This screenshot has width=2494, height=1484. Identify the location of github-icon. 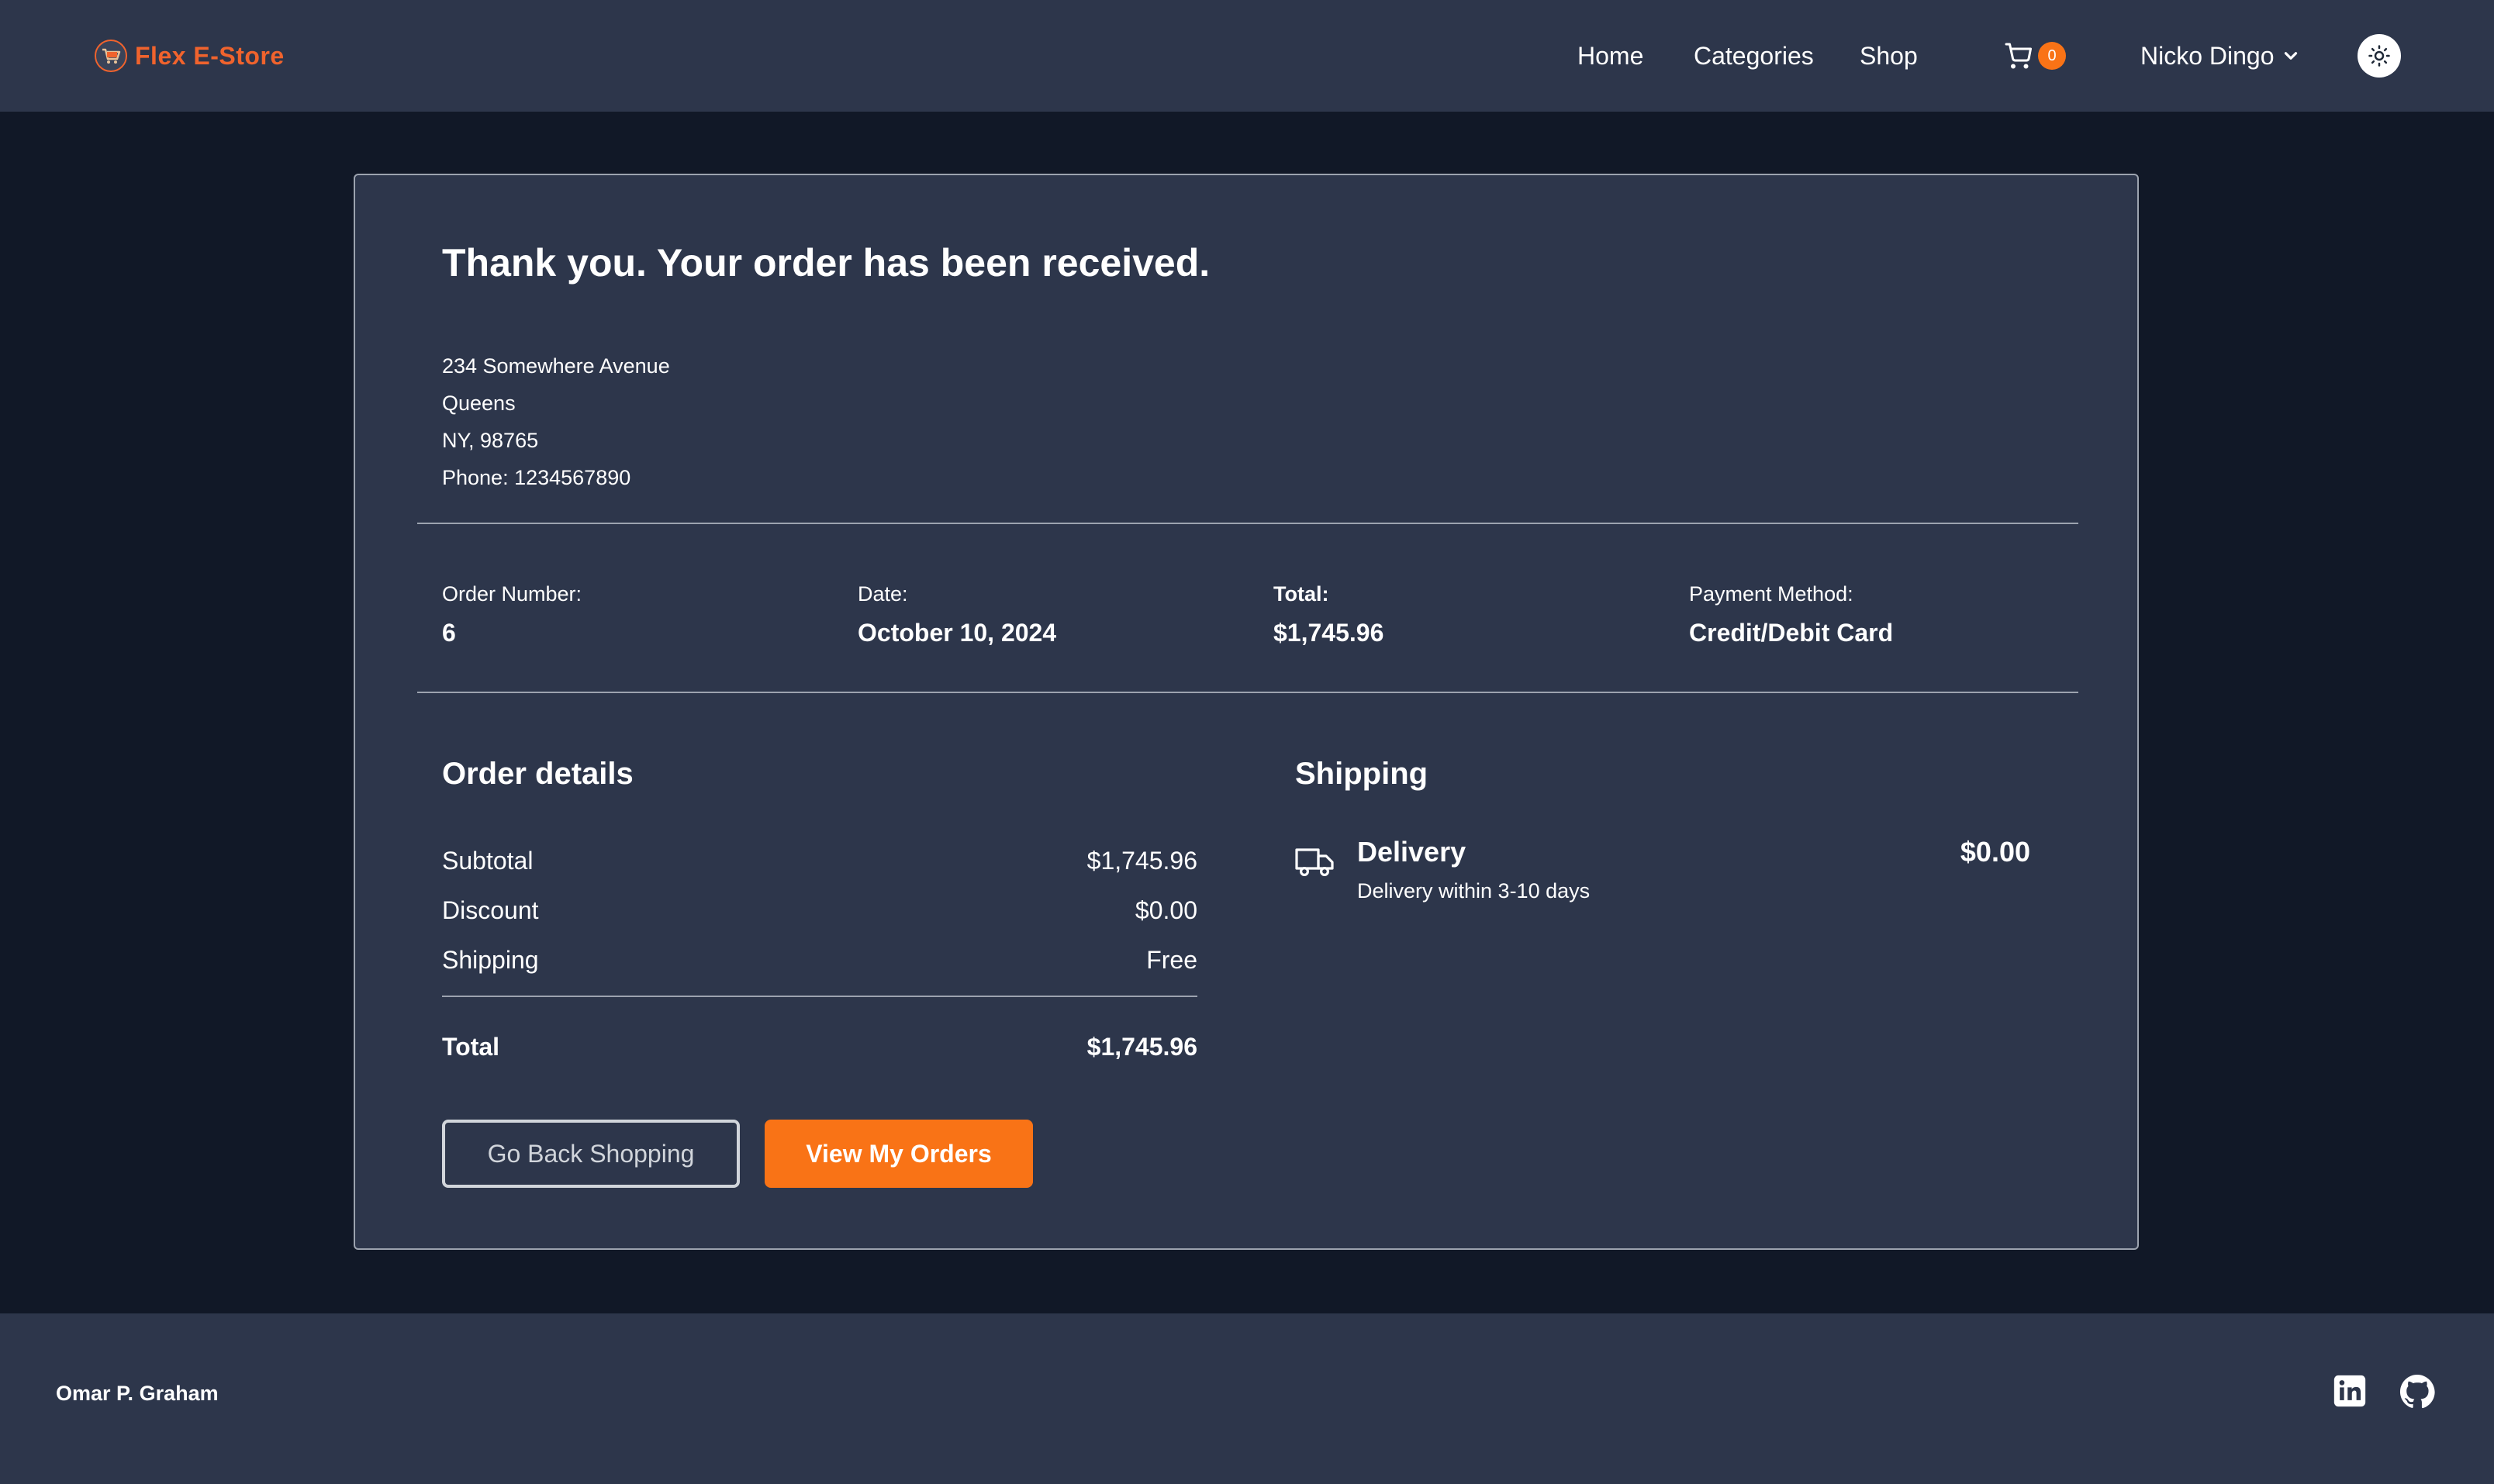
(2417, 1392).